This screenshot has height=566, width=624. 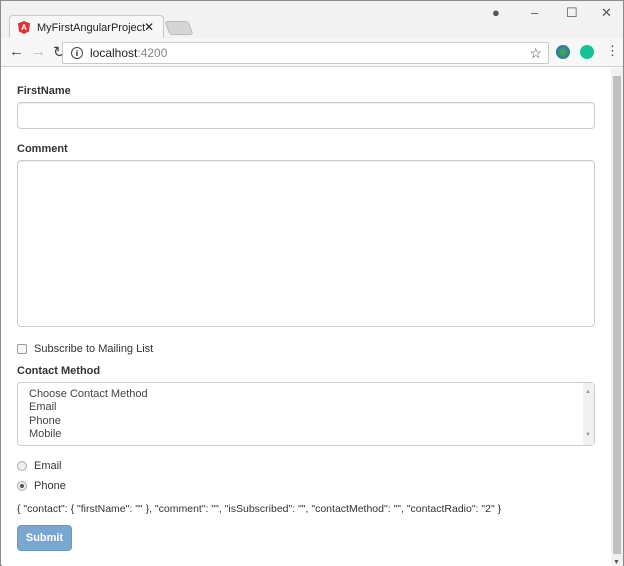 I want to click on url-host: localhost, so click(x=114, y=53).